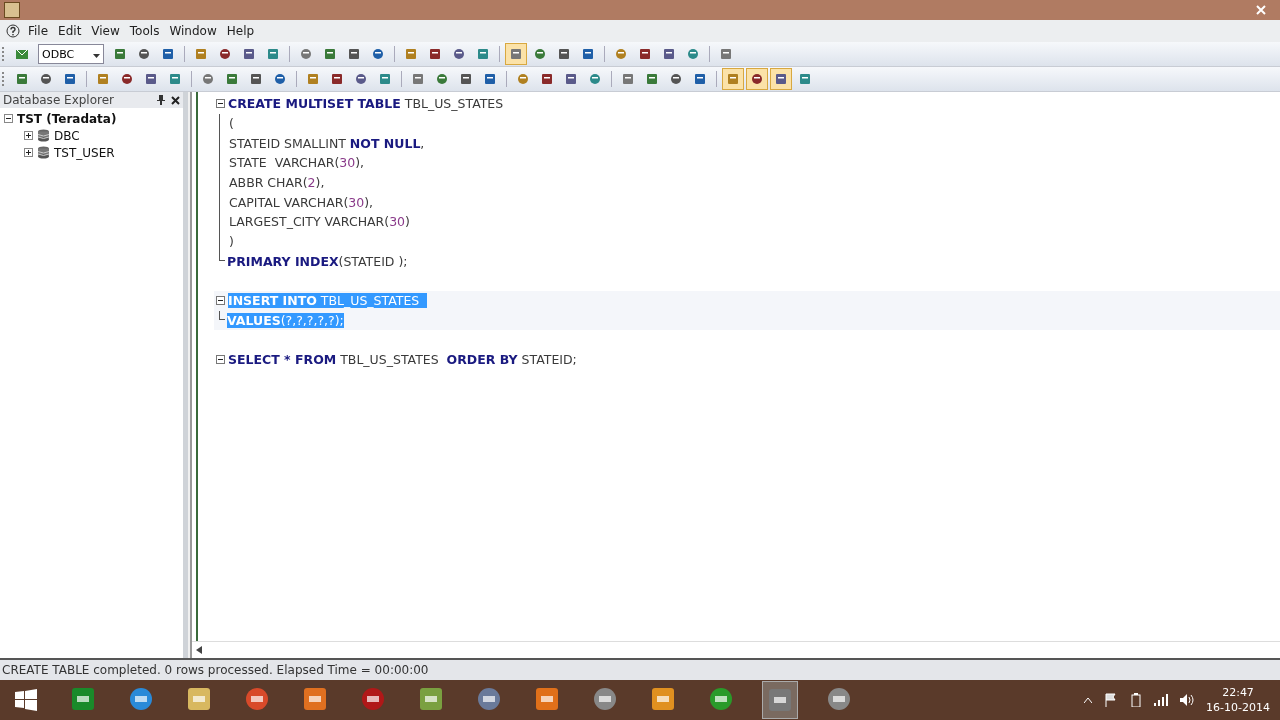 Image resolution: width=1280 pixels, height=720 pixels. I want to click on menu-item: Tools, so click(144, 31).